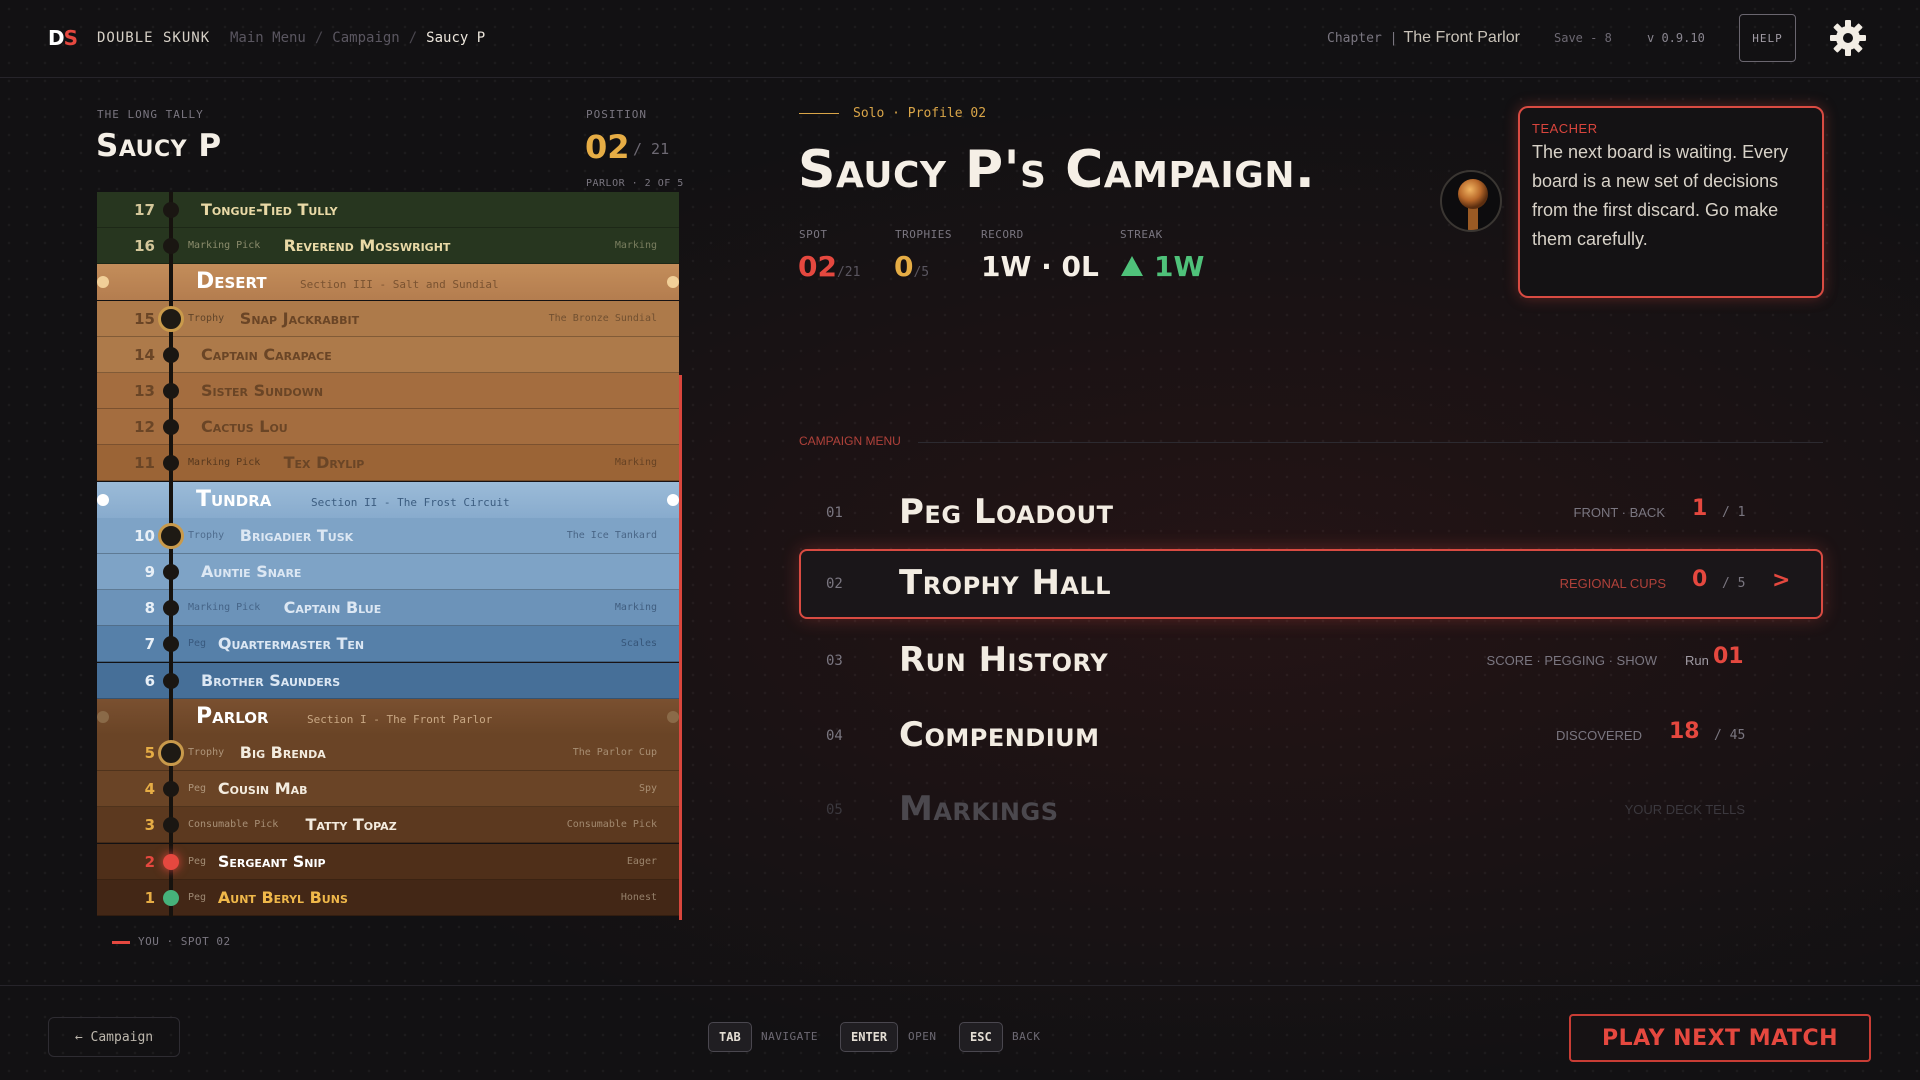  What do you see at coordinates (611, 825) in the screenshot?
I see `row-trait: Consumable Pick` at bounding box center [611, 825].